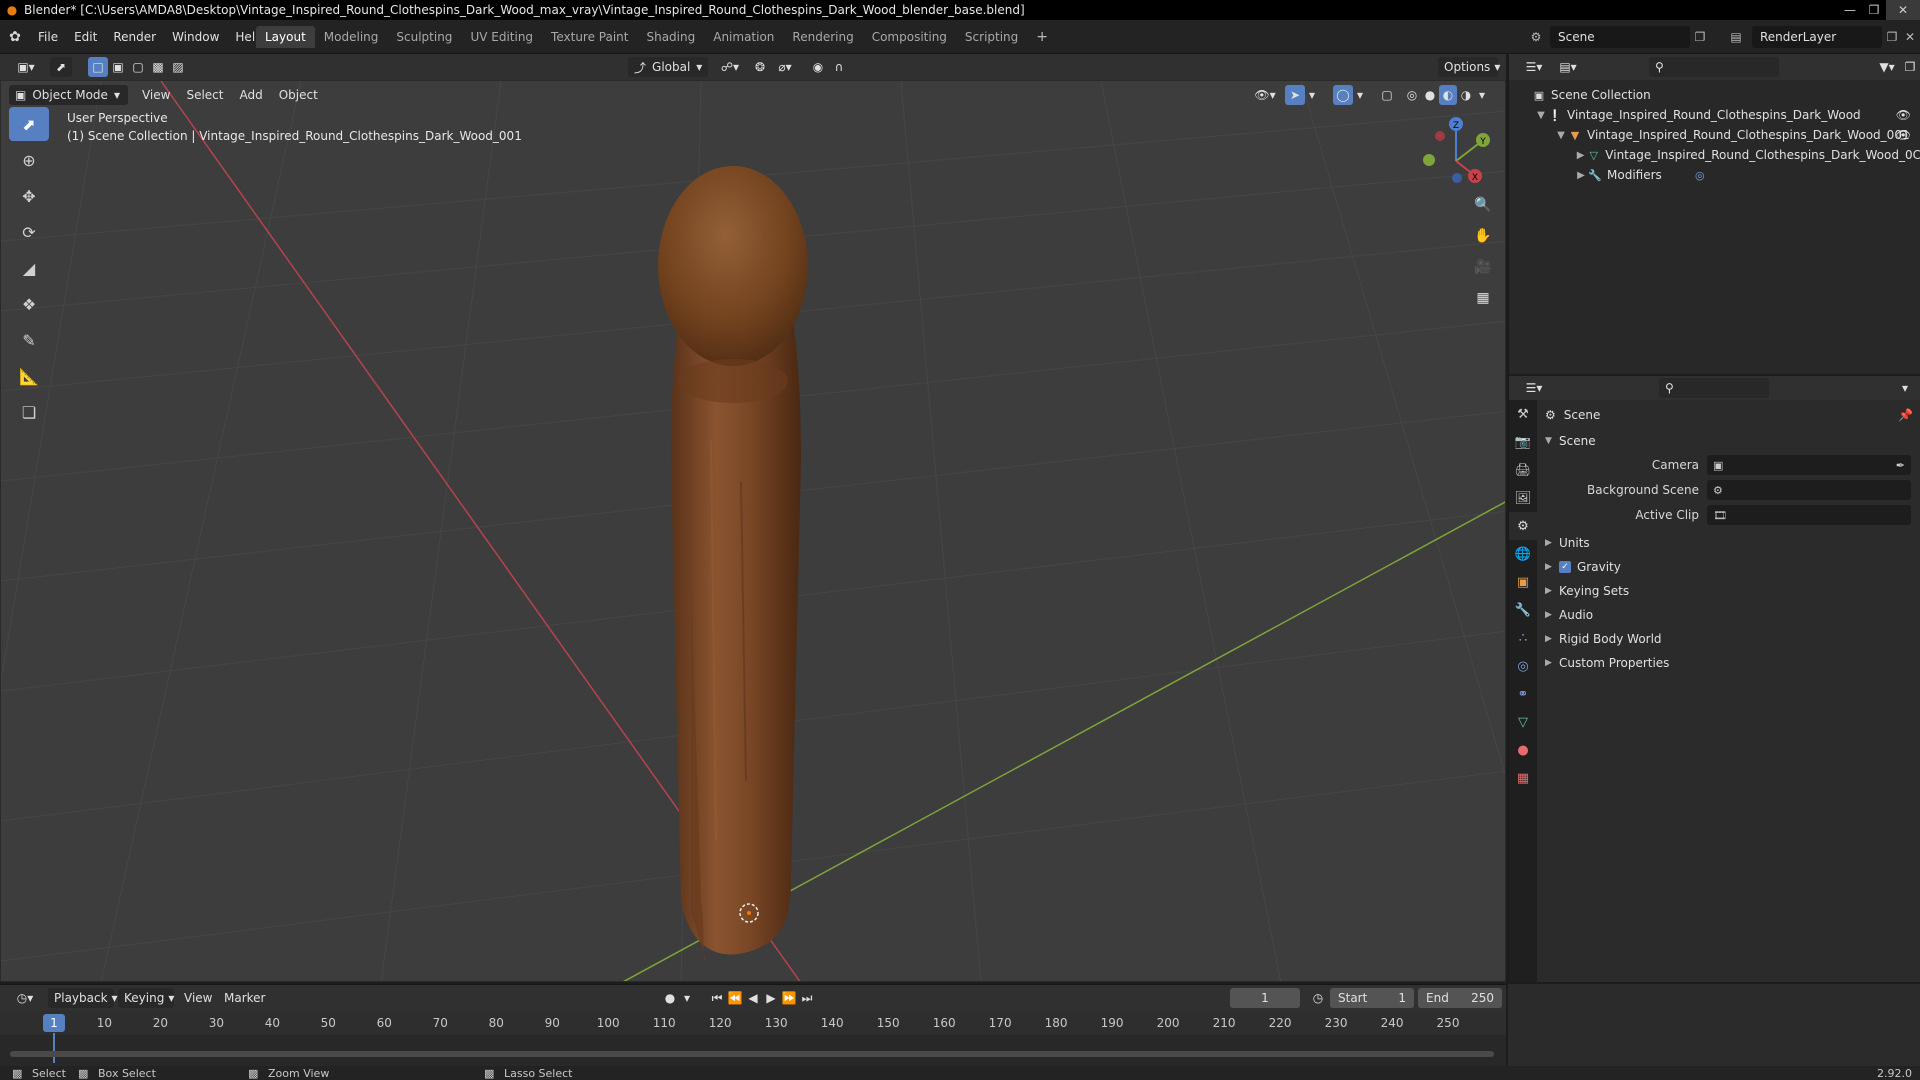 This screenshot has width=1920, height=1080. What do you see at coordinates (1910, 37) in the screenshot?
I see `remove-layer-icon: ✕` at bounding box center [1910, 37].